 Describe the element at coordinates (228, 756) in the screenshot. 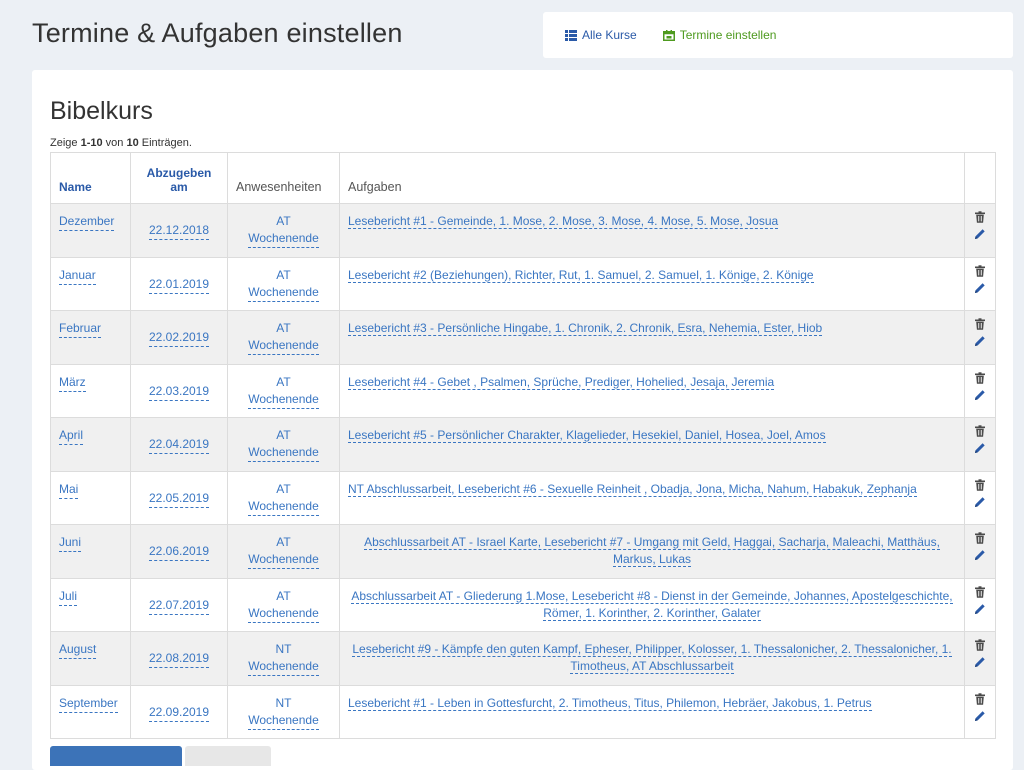

I see `secondary-action-button` at that location.